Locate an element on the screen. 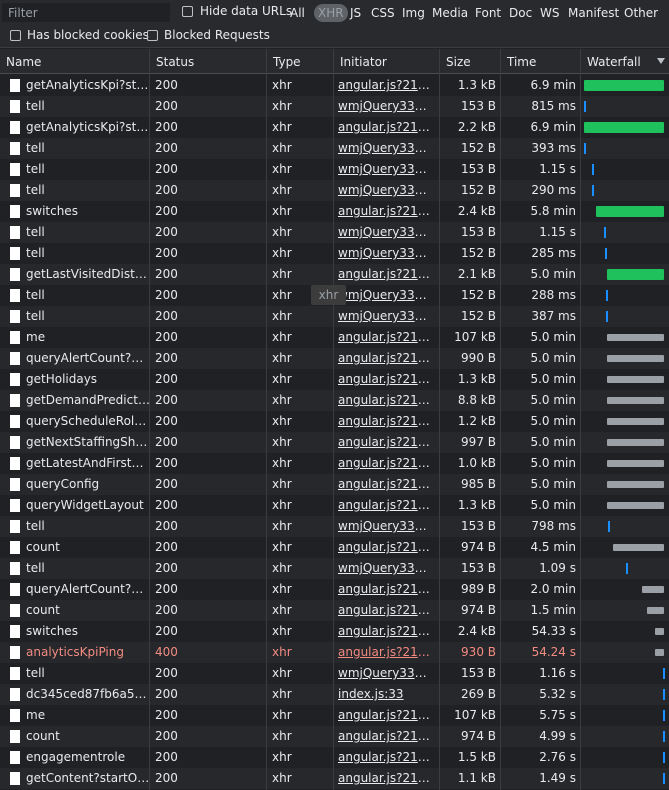  request-size: 974 B is located at coordinates (478, 610).